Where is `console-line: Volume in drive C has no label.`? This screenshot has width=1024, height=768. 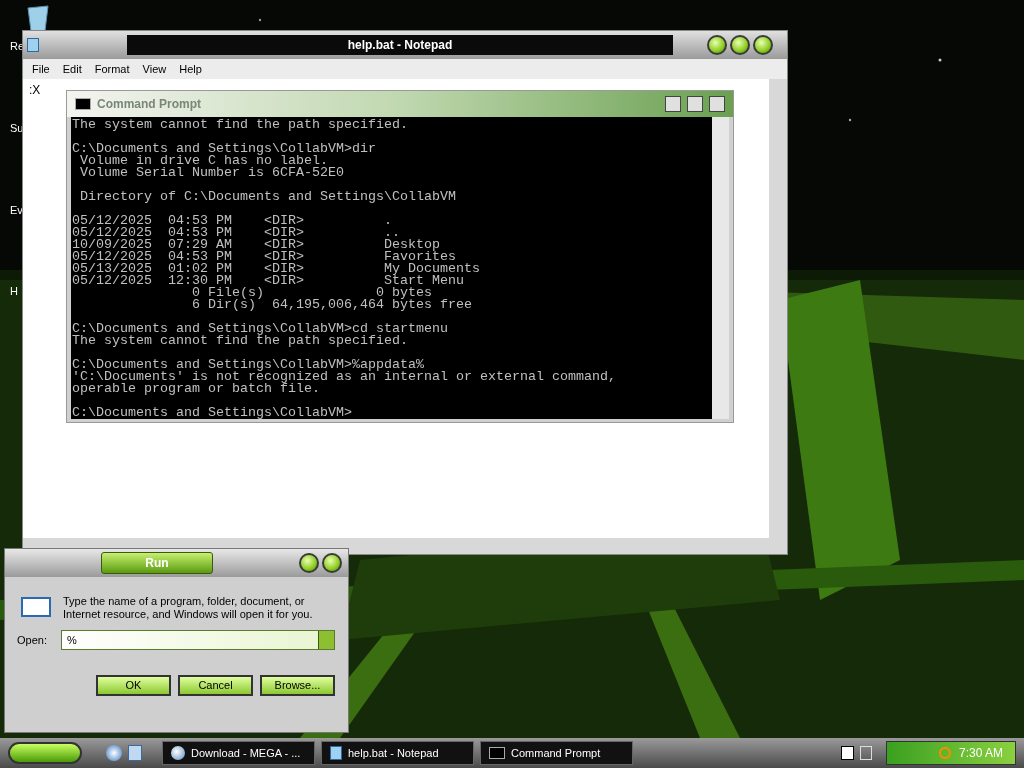
console-line: Volume in drive C has no label. is located at coordinates (203, 161).